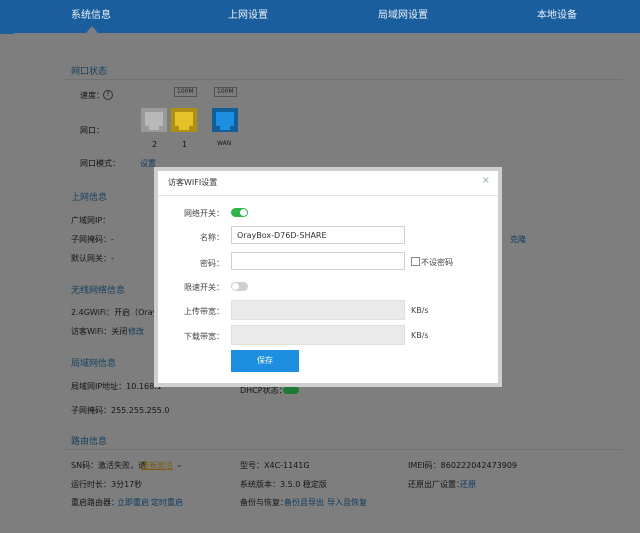  What do you see at coordinates (92, 29) in the screenshot?
I see `active-tab-indicator` at bounding box center [92, 29].